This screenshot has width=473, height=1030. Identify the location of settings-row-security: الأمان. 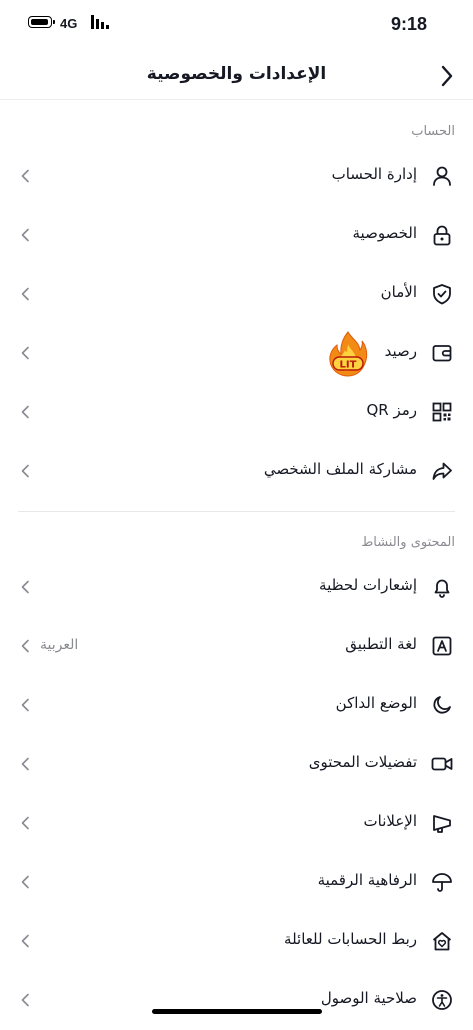
(236, 294).